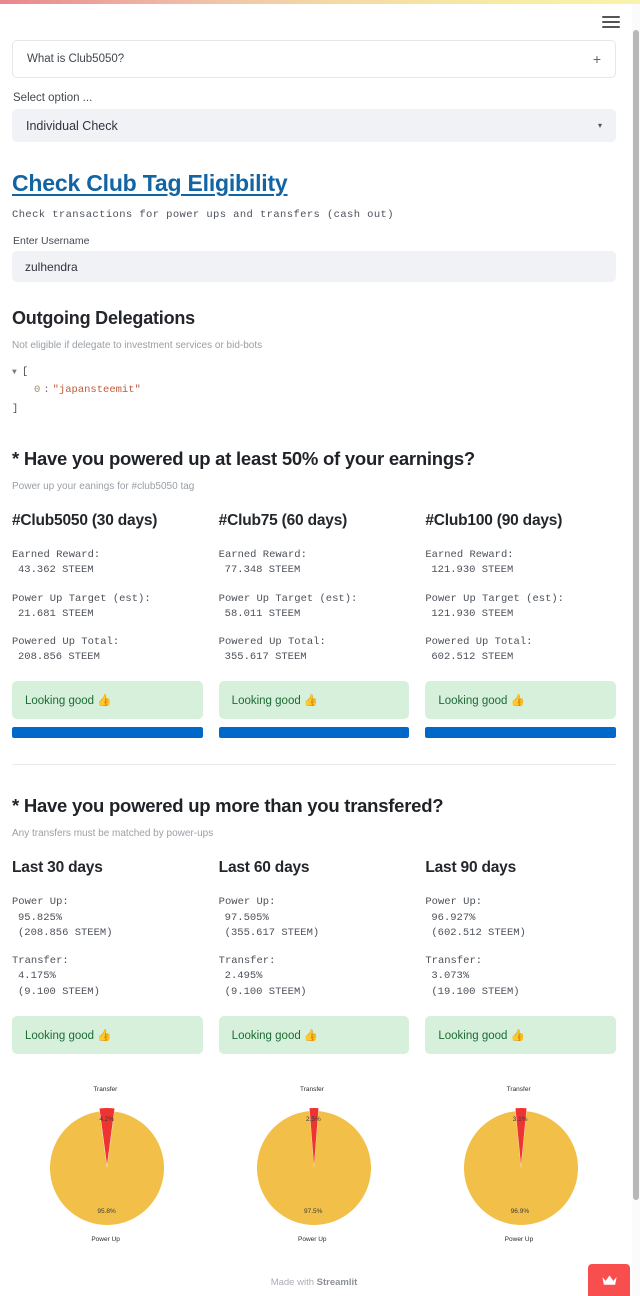 The width and height of the screenshot is (640, 1296). I want to click on transfer-pct: 3.073%, so click(450, 976).